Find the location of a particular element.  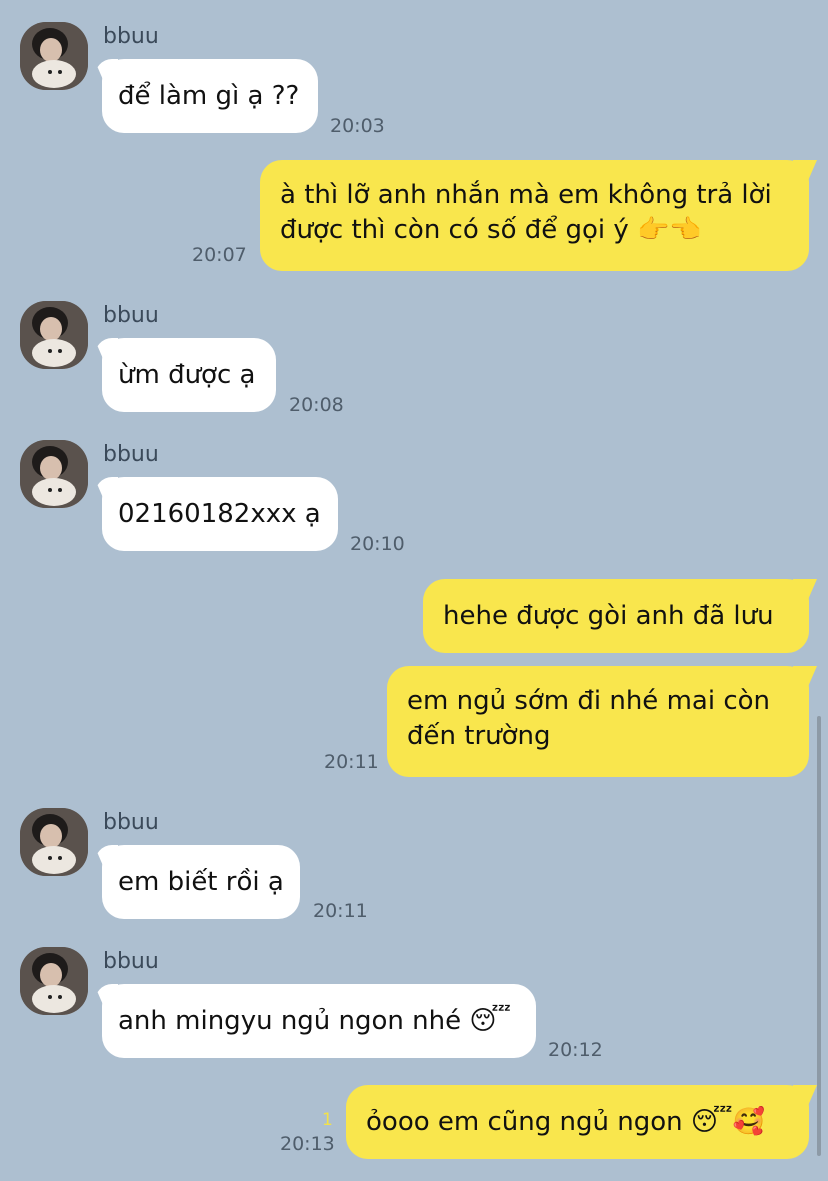

message-text: để làm gì ạ ?? is located at coordinates (209, 96).